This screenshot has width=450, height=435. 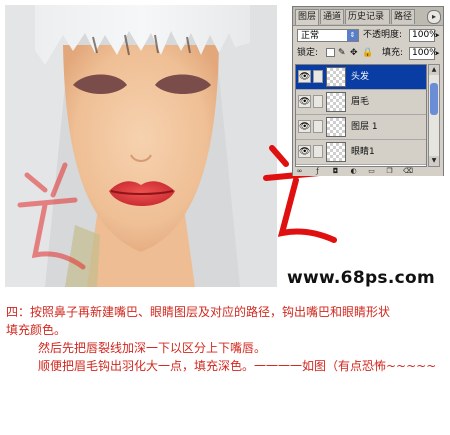 I want to click on opacity-field: 100%, so click(x=423, y=35).